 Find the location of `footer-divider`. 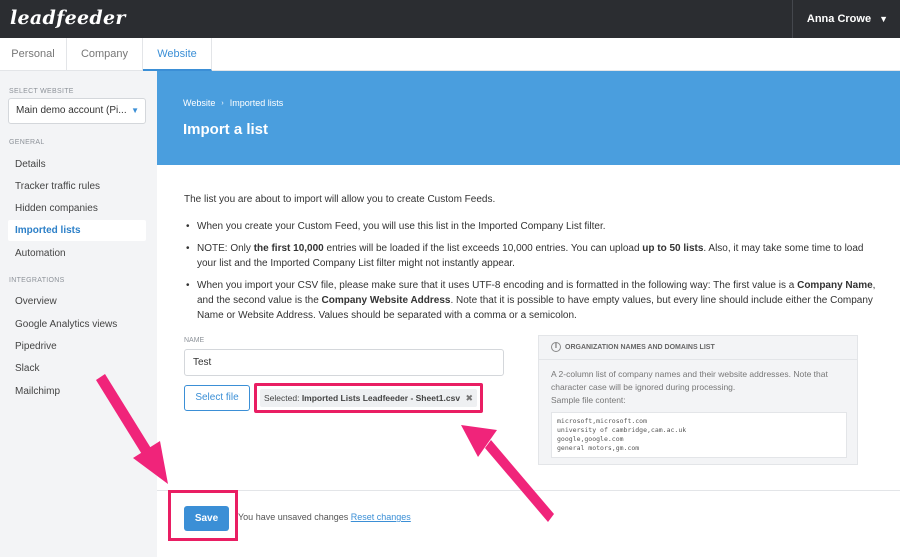

footer-divider is located at coordinates (528, 490).